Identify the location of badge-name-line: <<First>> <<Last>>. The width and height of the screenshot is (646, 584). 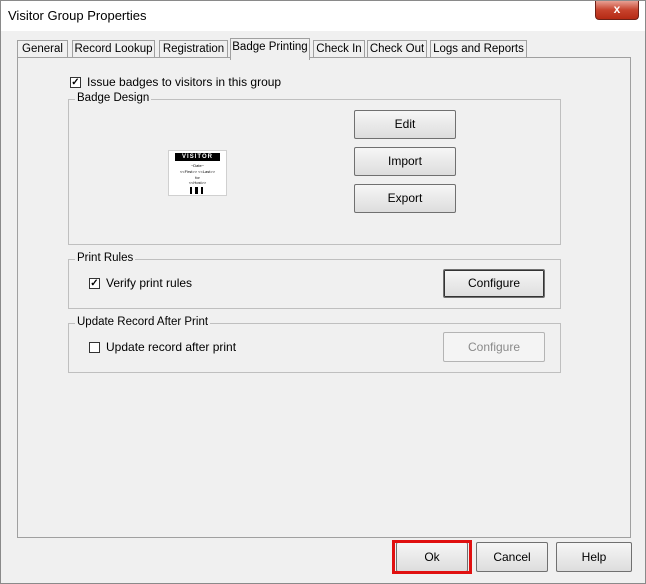
(197, 171).